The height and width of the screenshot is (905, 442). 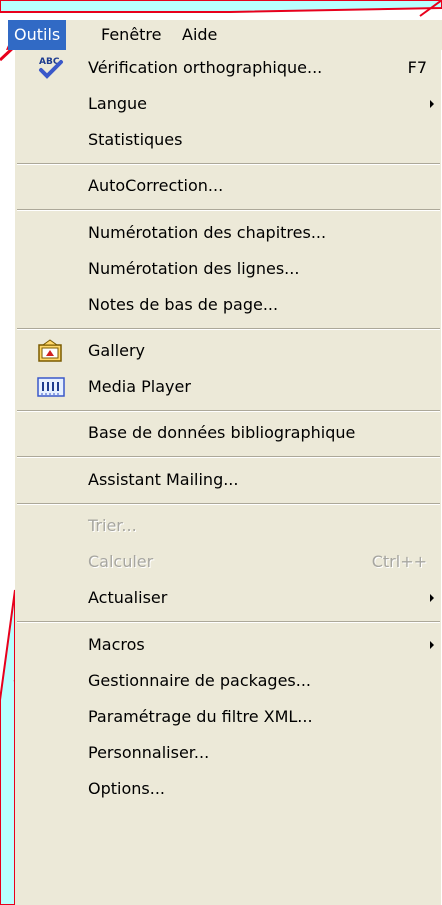 I want to click on menu-item-label: Calculer, so click(x=121, y=561).